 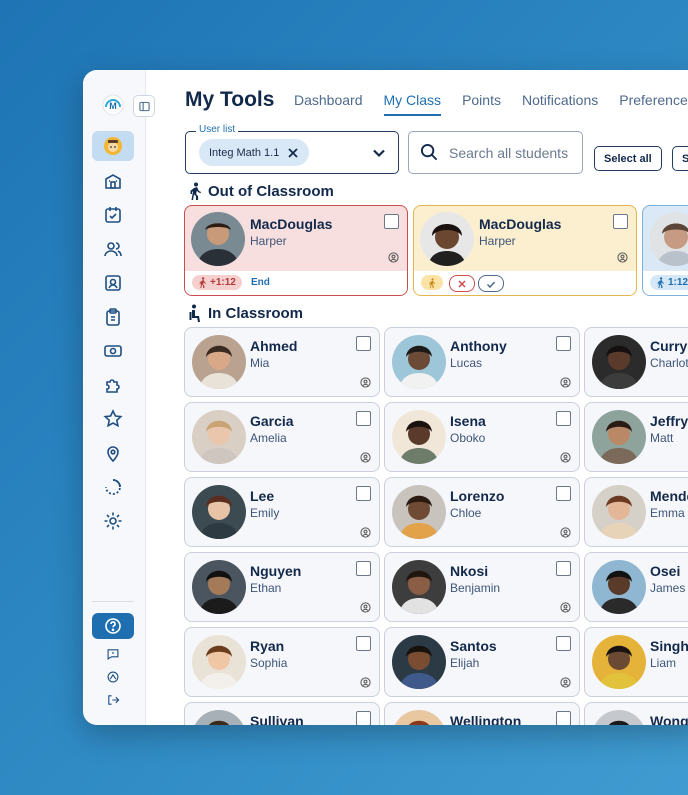 I want to click on approve-pass-button, so click(x=491, y=283).